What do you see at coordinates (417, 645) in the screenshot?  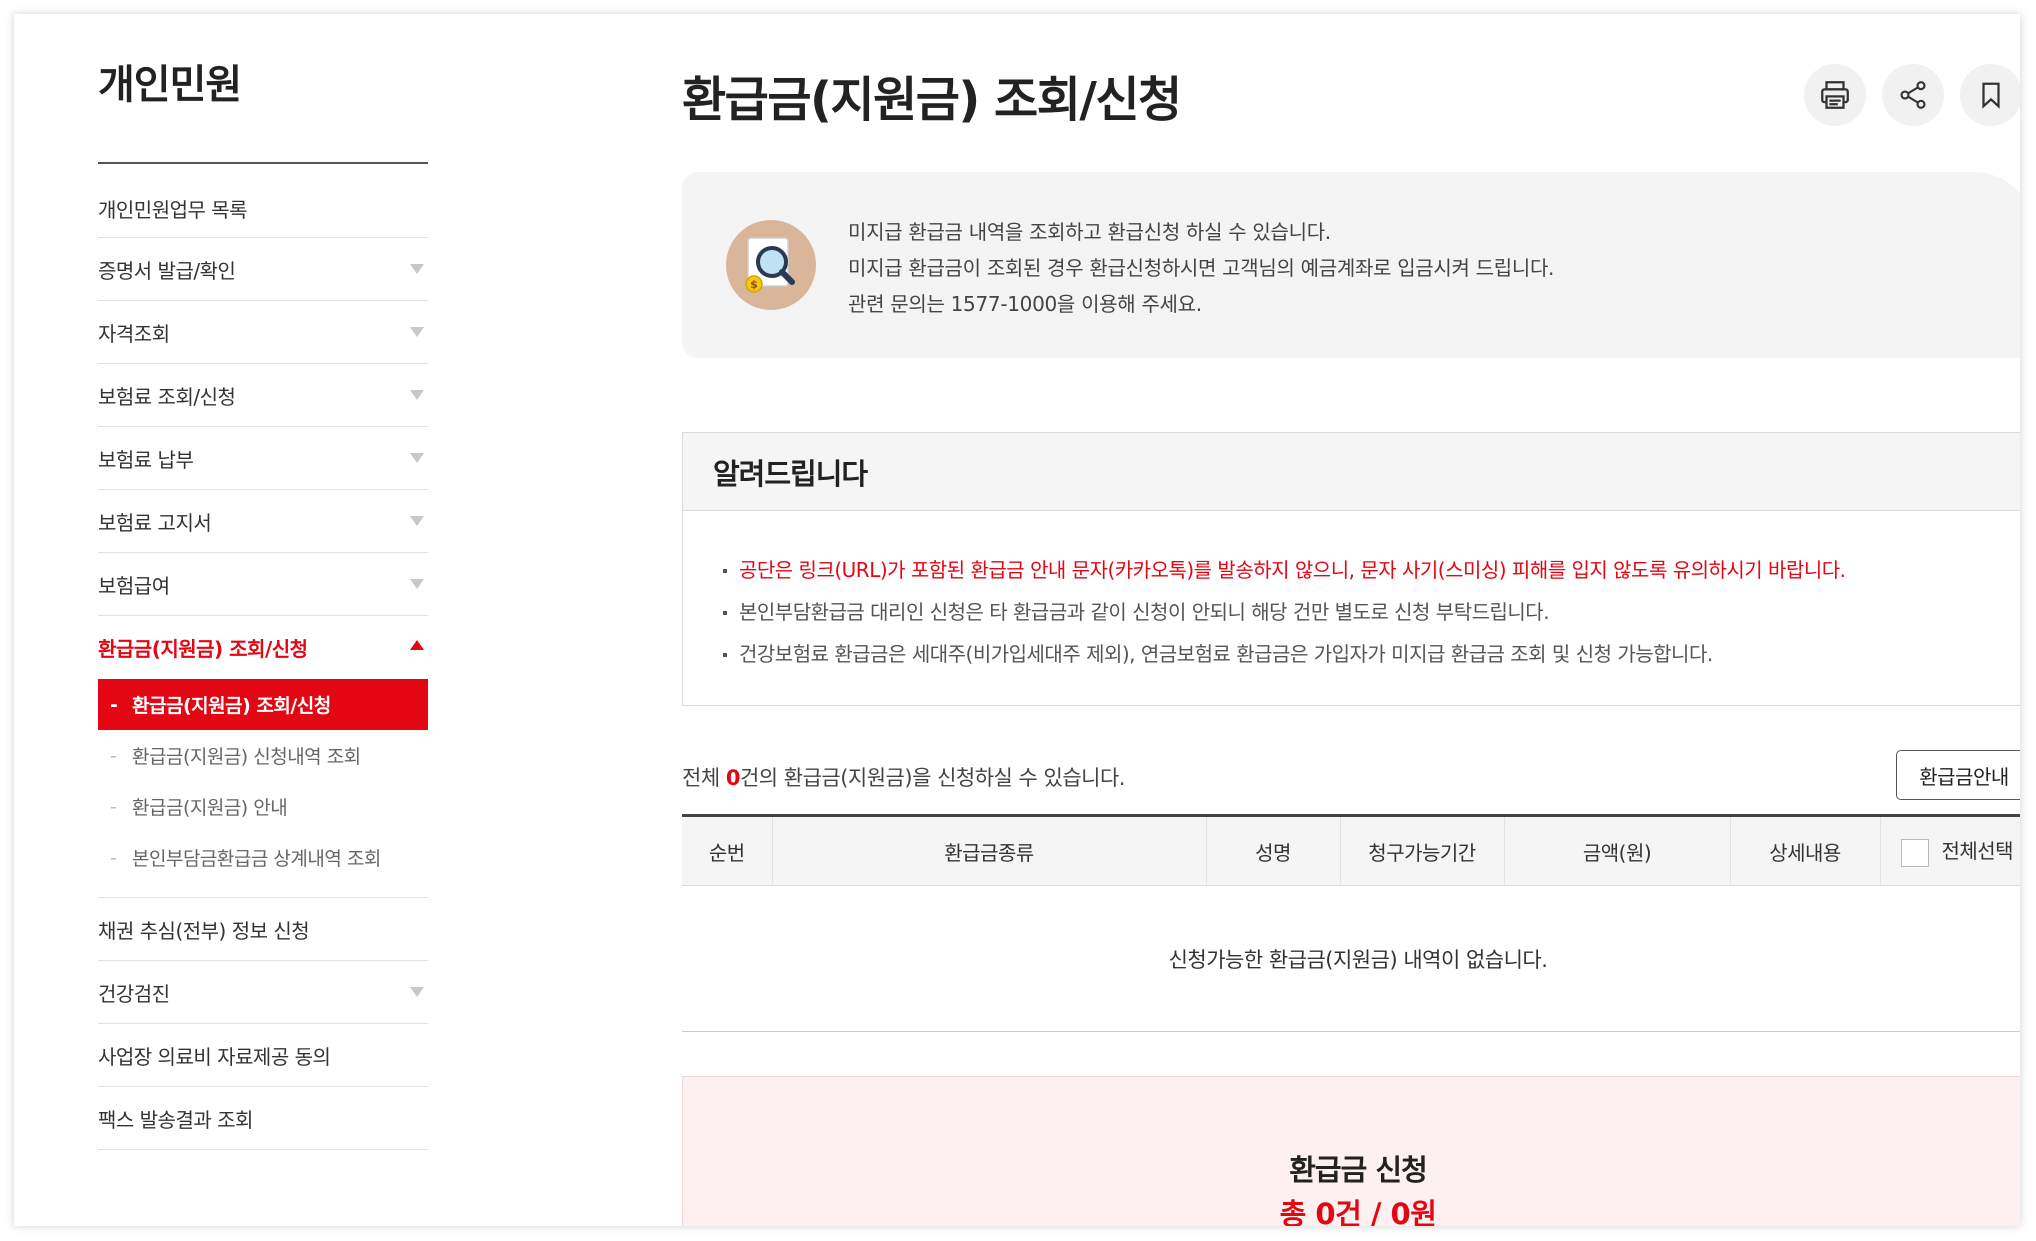 I see `caret-up-icon` at bounding box center [417, 645].